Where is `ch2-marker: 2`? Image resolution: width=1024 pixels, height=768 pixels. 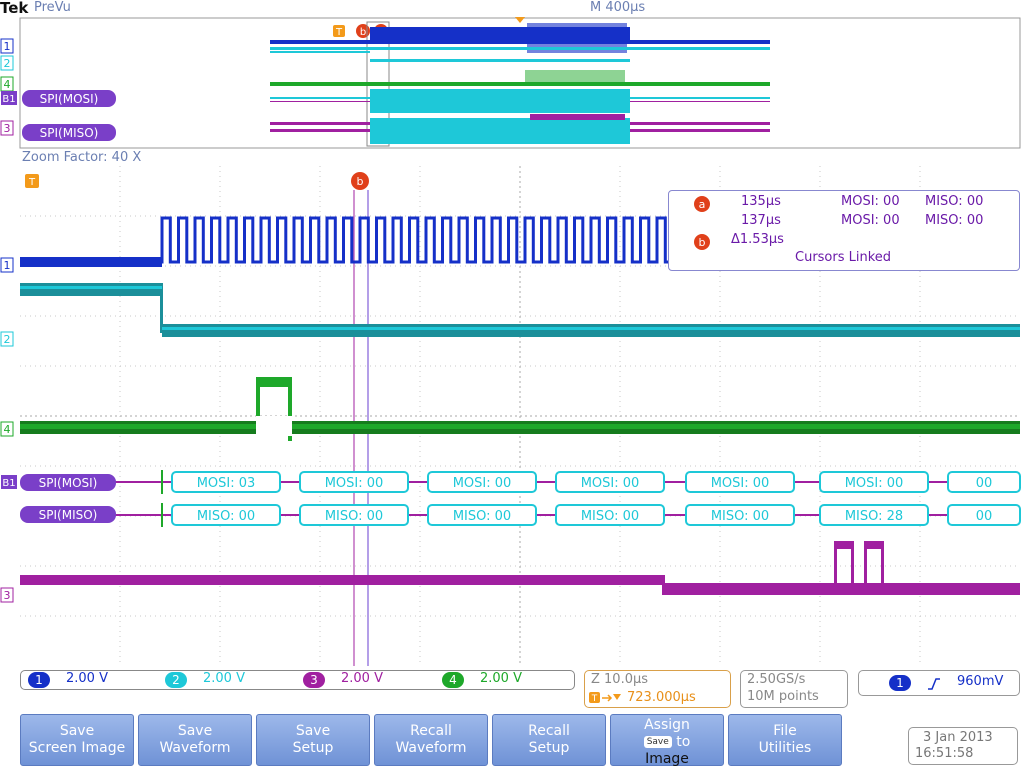 ch2-marker: 2 is located at coordinates (7, 339).